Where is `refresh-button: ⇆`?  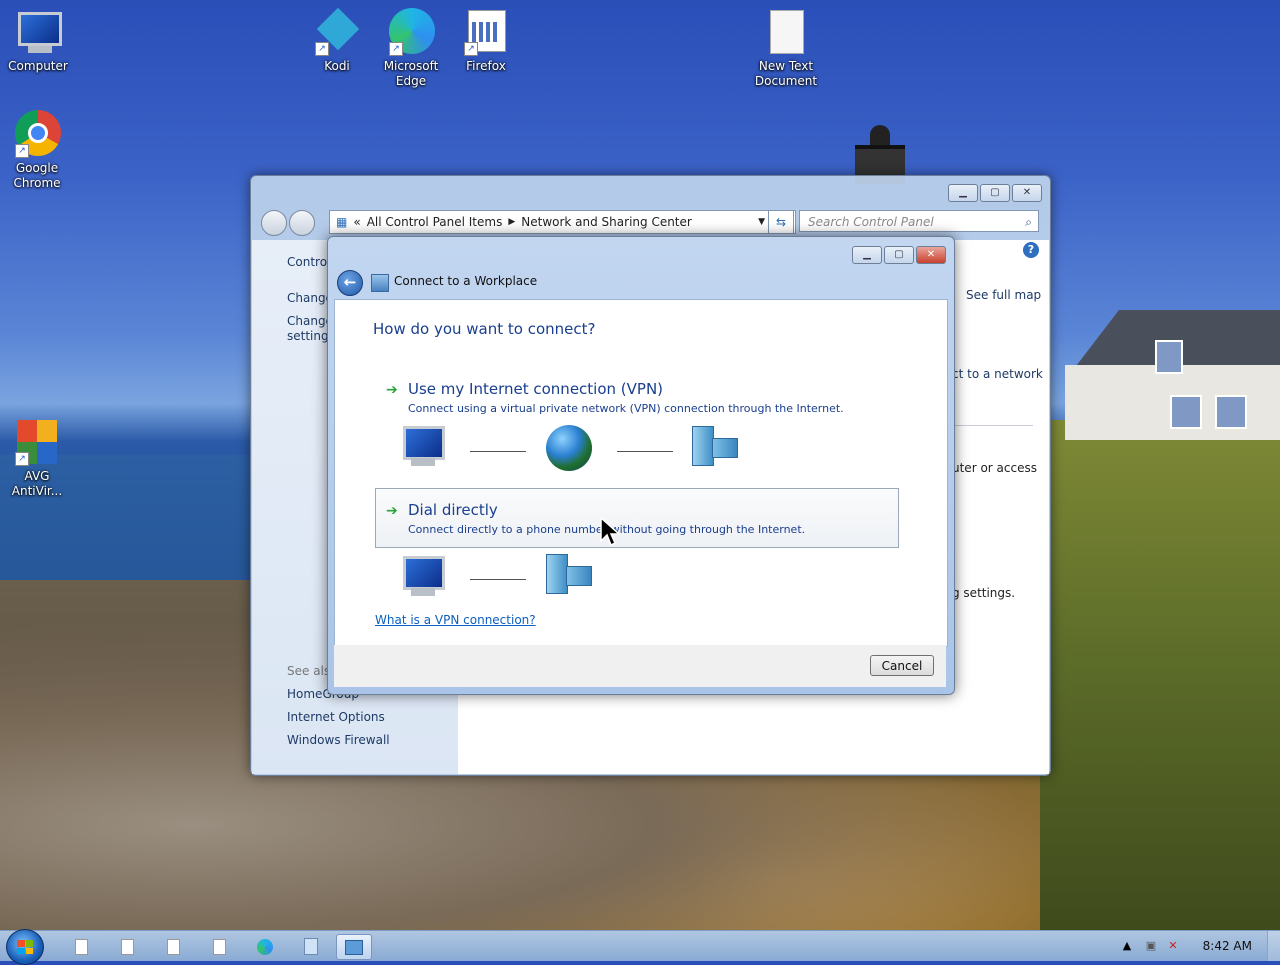 refresh-button: ⇆ is located at coordinates (781, 222).